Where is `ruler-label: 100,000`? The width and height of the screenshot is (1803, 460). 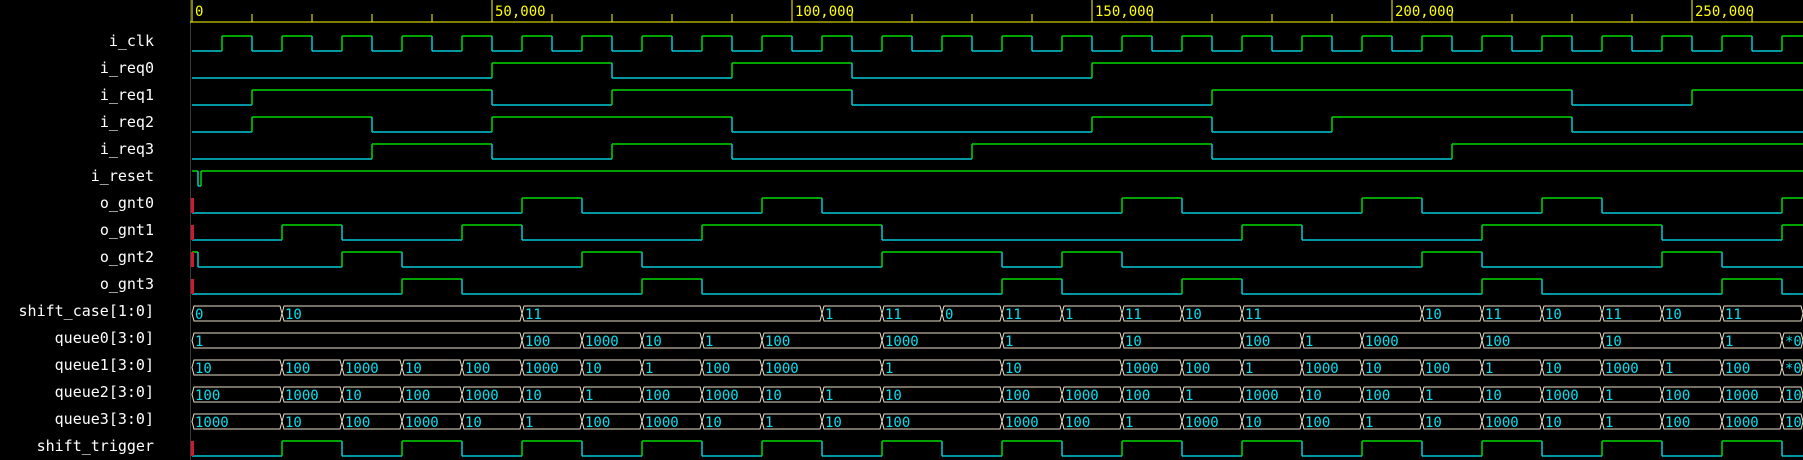
ruler-label: 100,000 is located at coordinates (824, 12).